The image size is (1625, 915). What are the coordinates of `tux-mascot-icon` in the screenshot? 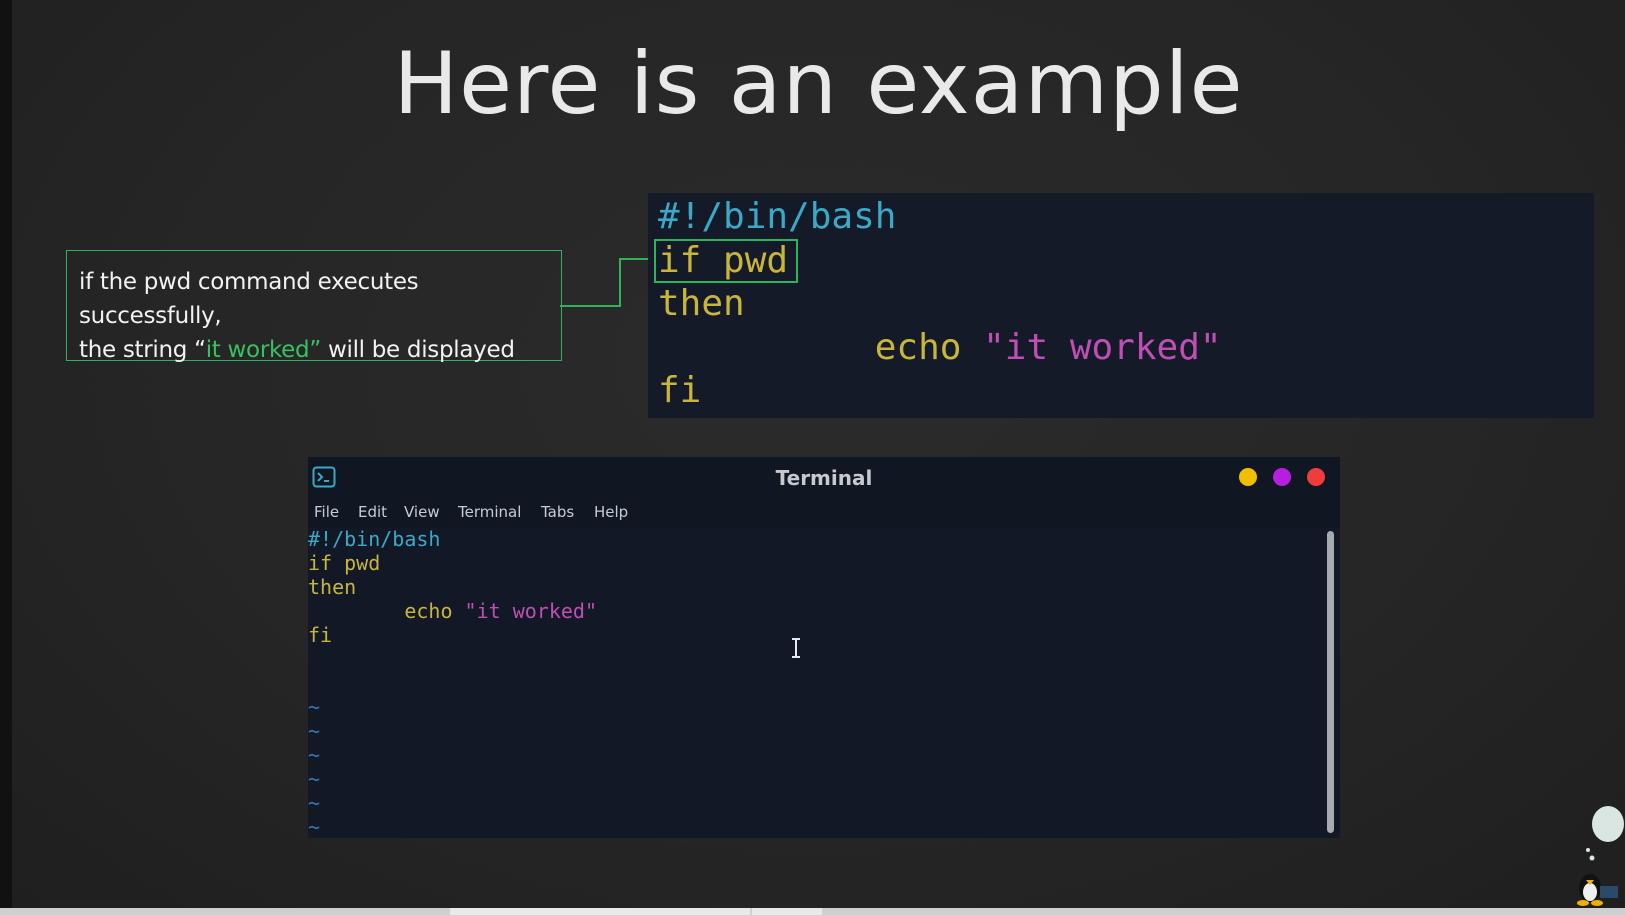 It's located at (1600, 856).